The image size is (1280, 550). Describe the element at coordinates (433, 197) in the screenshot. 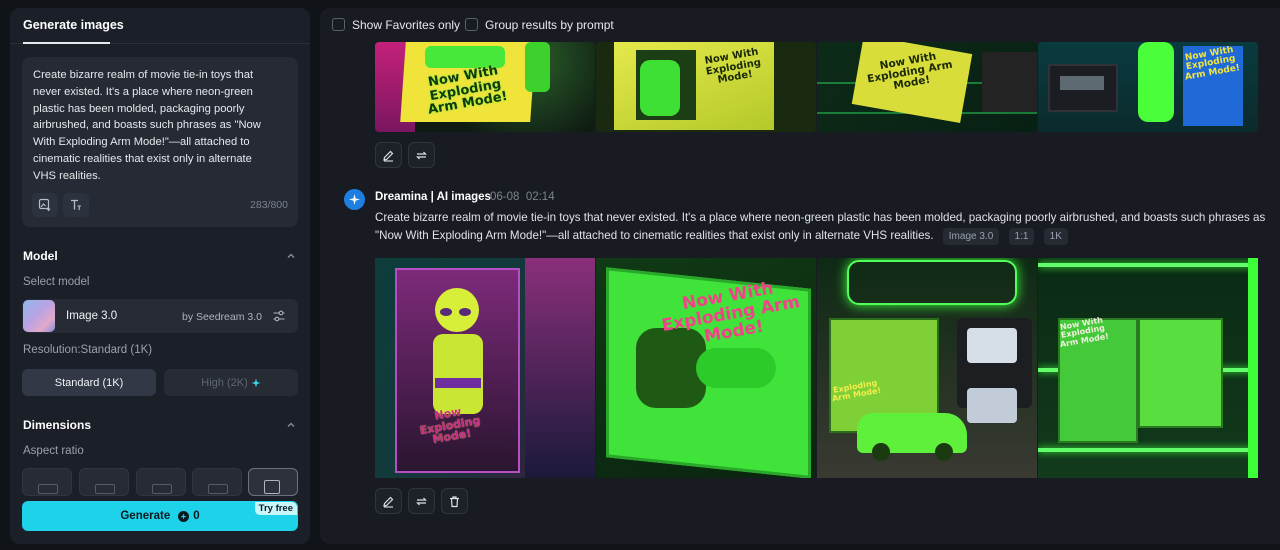

I see `author-name: Dreamina | AI images` at that location.